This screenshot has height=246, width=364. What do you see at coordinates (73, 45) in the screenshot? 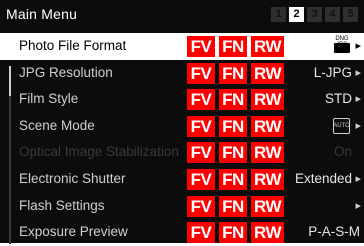
I see `menu-item-label: Photo File Format` at bounding box center [73, 45].